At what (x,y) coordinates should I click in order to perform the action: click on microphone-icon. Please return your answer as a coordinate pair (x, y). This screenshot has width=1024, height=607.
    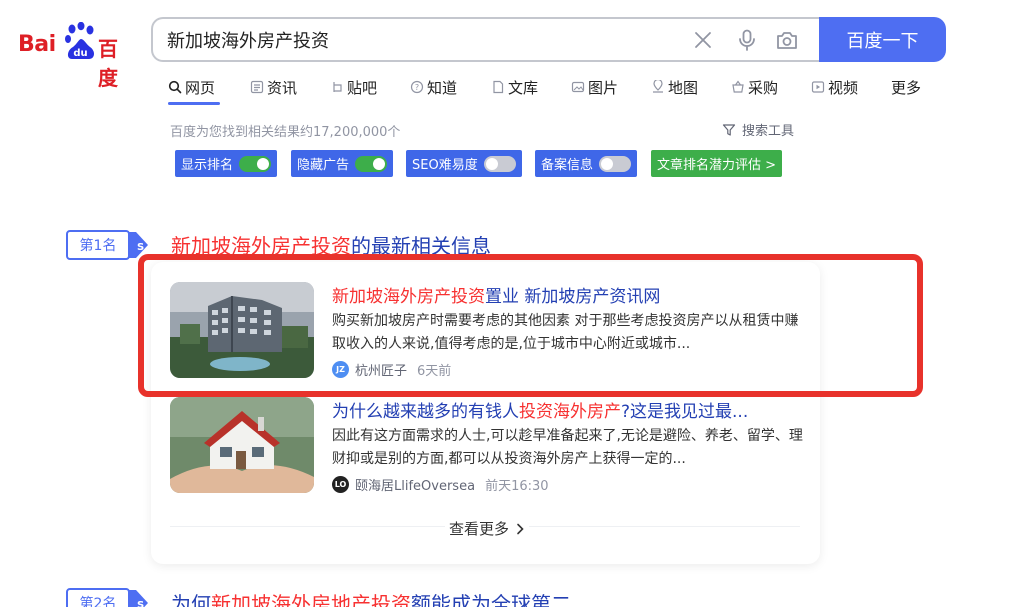
    Looking at the image, I should click on (747, 40).